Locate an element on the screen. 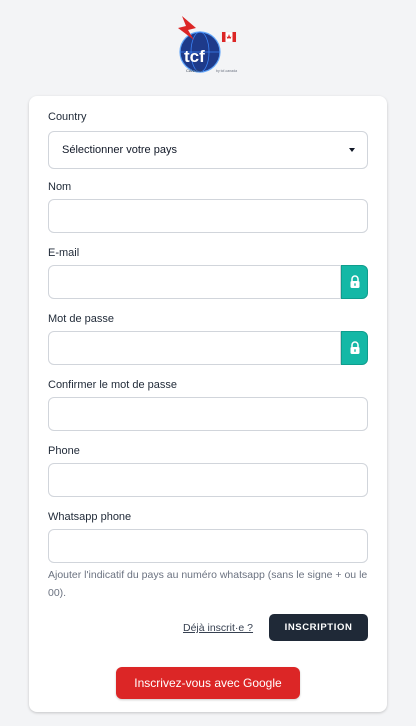 The image size is (416, 726). logo-tagline: by tcf-canada is located at coordinates (226, 71).